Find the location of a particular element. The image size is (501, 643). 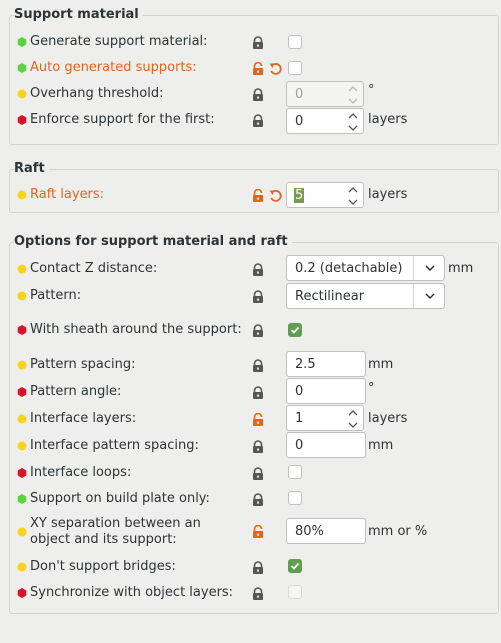

pattern-spacing-input: 2.5 is located at coordinates (326, 364).